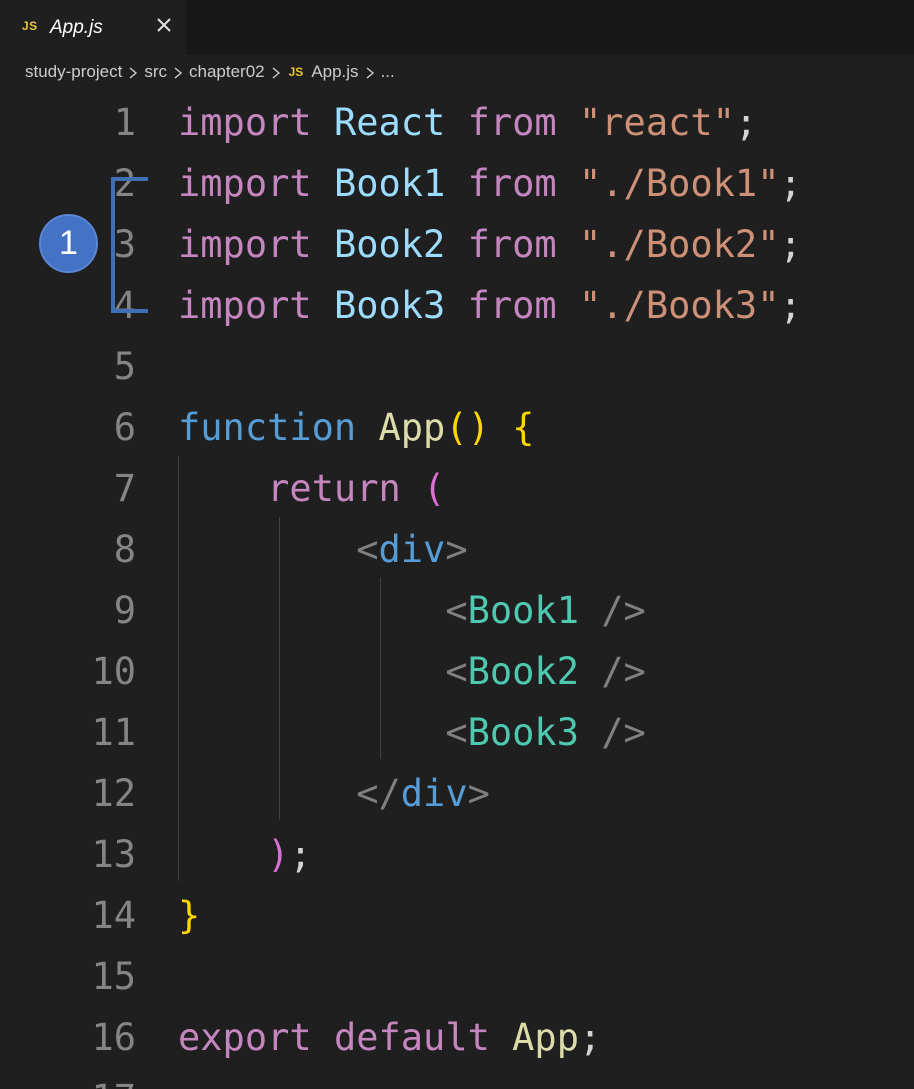 The height and width of the screenshot is (1089, 914). I want to click on breadcrumb-item-project: study-project, so click(73, 72).